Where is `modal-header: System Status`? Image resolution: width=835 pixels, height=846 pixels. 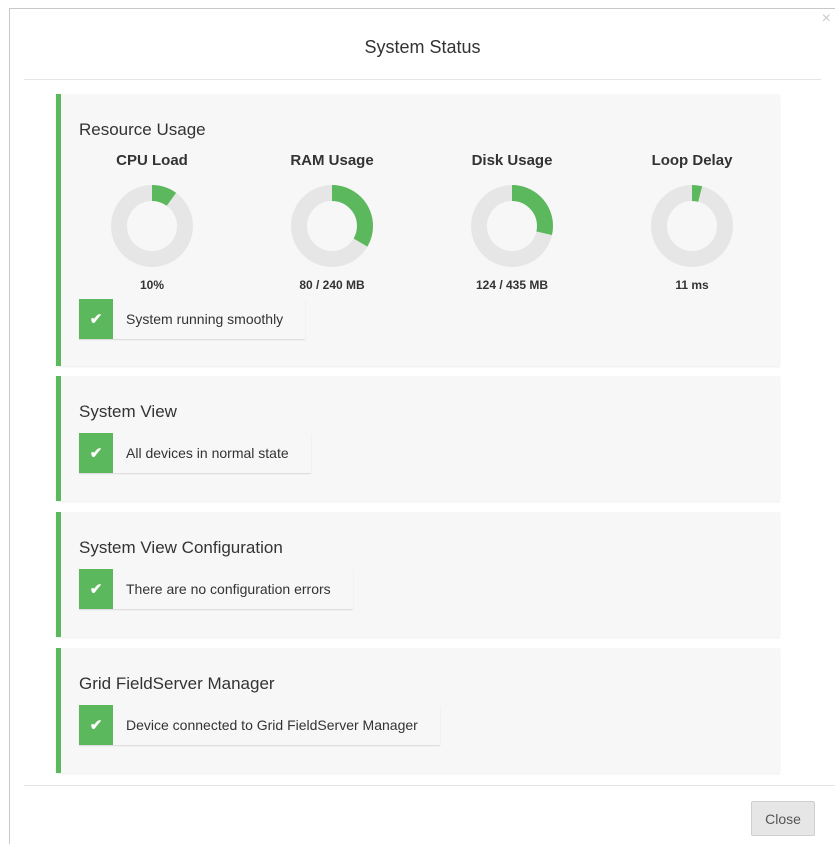
modal-header: System Status is located at coordinates (422, 44).